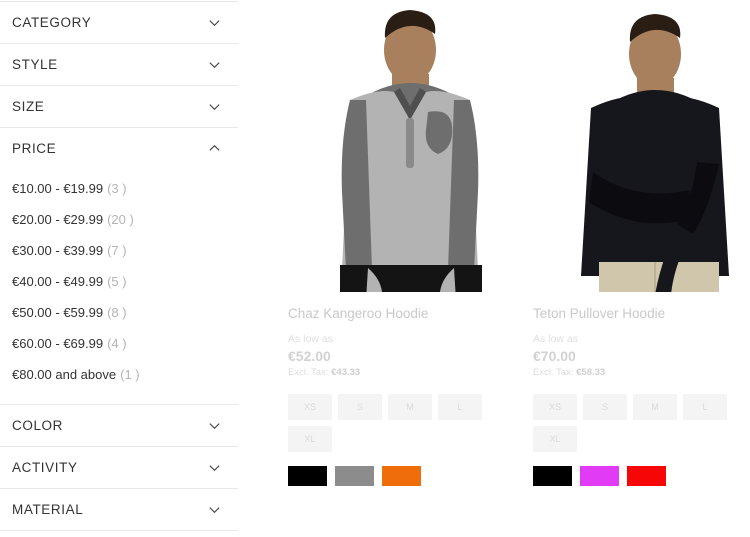 The image size is (750, 537). What do you see at coordinates (58, 250) in the screenshot?
I see `price-range-label: €30.00 - €39.99` at bounding box center [58, 250].